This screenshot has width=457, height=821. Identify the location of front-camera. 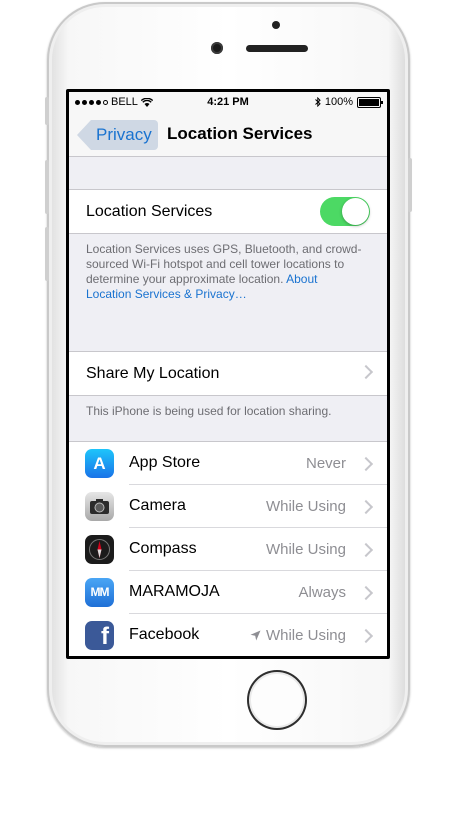
(217, 48).